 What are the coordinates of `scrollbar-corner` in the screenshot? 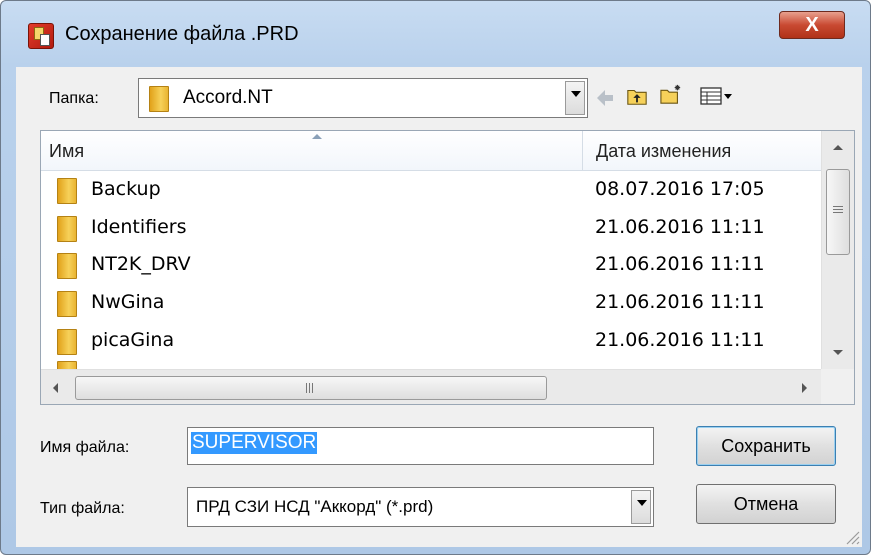 It's located at (837, 386).